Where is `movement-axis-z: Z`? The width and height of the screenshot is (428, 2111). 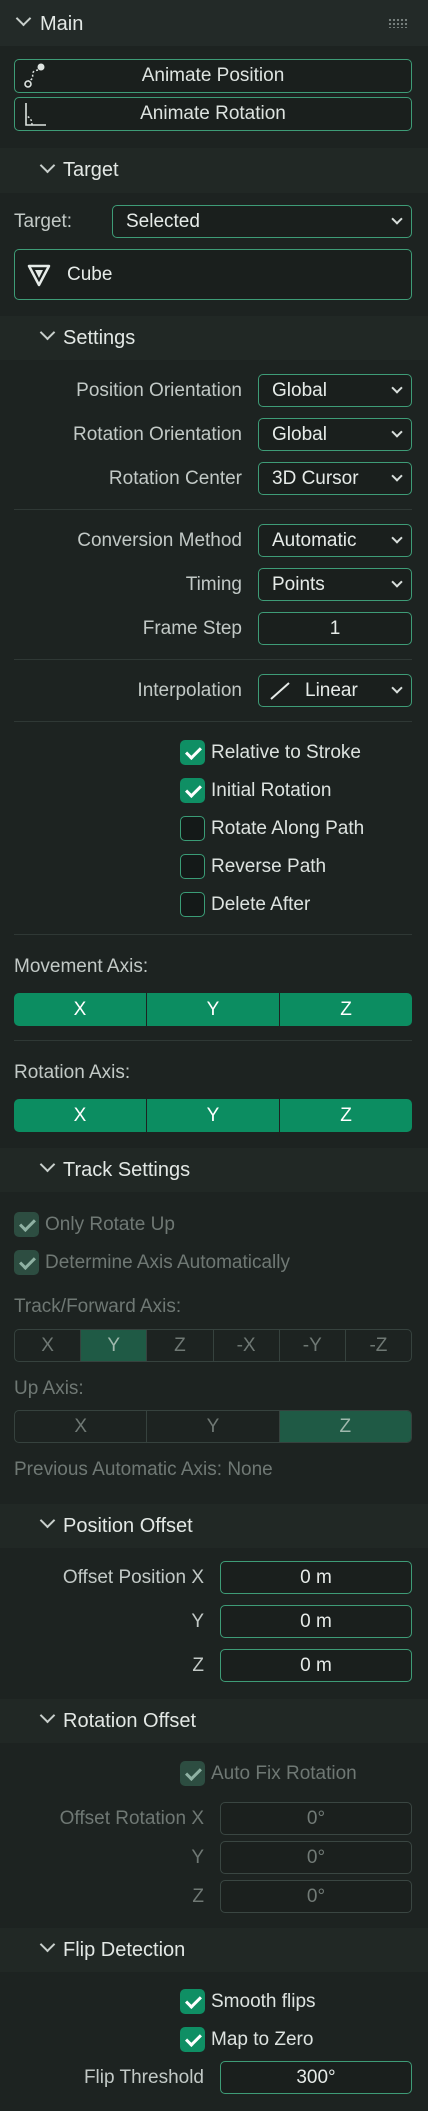 movement-axis-z: Z is located at coordinates (346, 1009).